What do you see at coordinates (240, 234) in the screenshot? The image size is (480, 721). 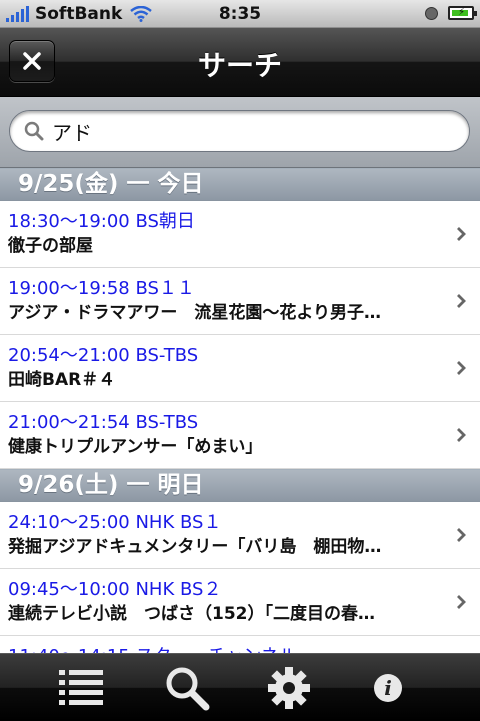 I see `list-item: 18:30〜19:00 BS朝日 徹子の部屋` at bounding box center [240, 234].